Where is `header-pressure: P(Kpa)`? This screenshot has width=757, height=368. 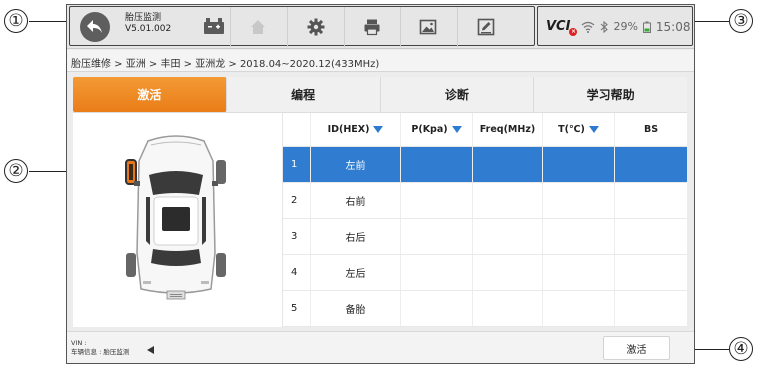 header-pressure: P(Kpa) is located at coordinates (437, 129).